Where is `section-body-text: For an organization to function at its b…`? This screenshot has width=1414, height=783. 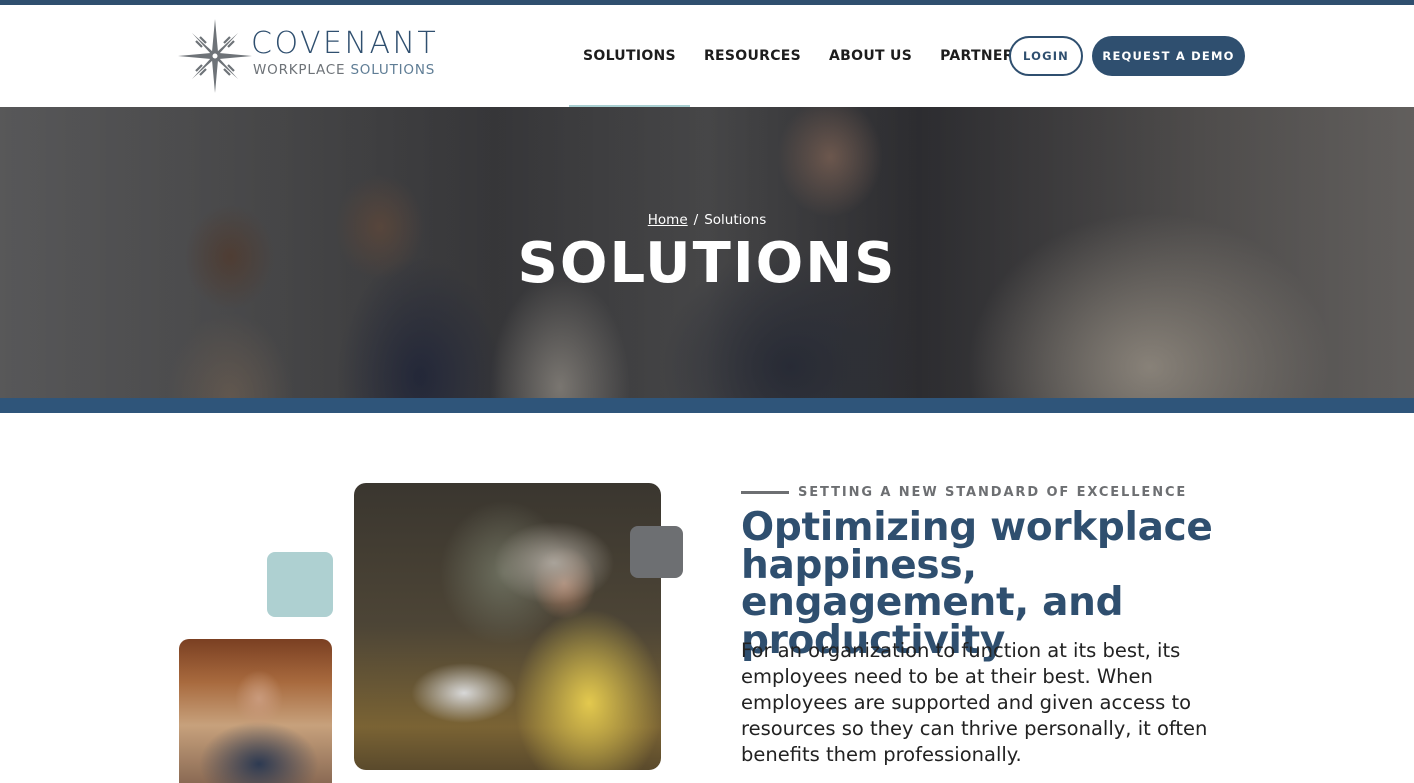 section-body-text: For an organization to function at its b… is located at coordinates (974, 702).